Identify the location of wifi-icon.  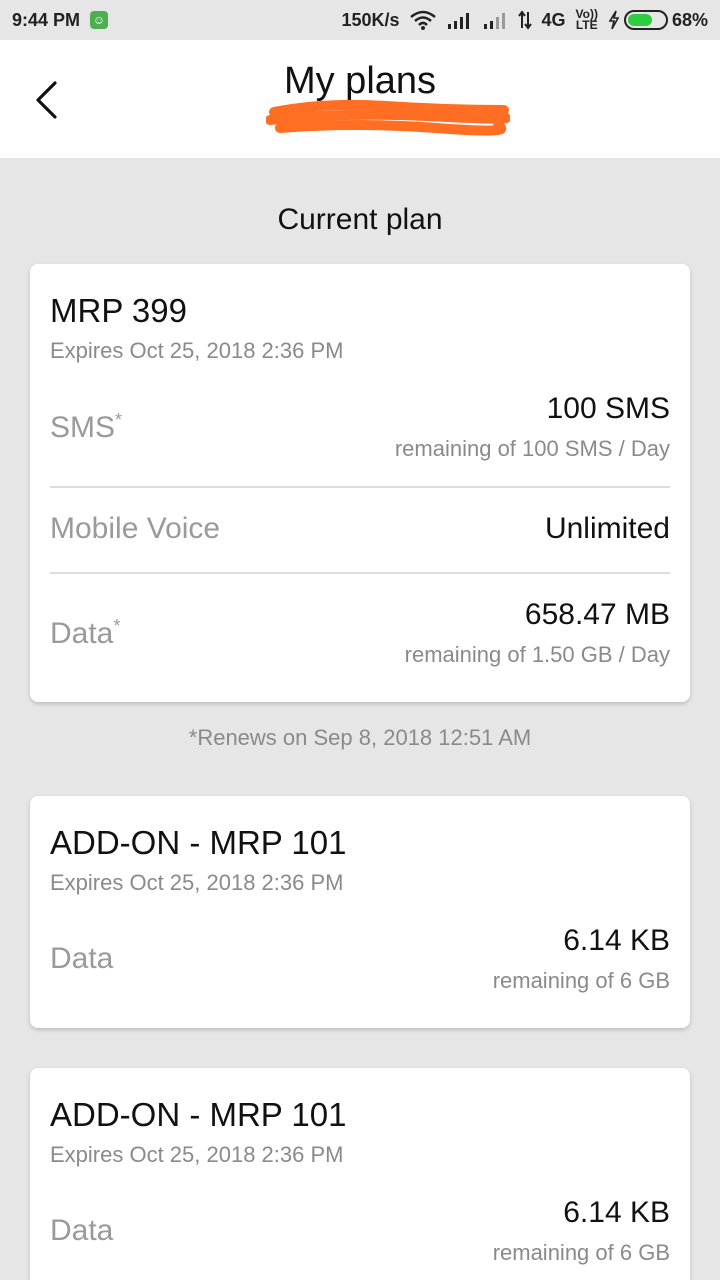
(422, 20).